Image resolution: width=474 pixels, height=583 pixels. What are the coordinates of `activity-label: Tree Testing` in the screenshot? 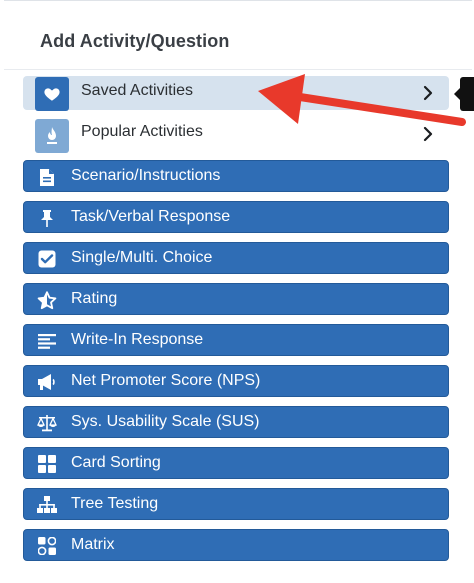 It's located at (115, 503).